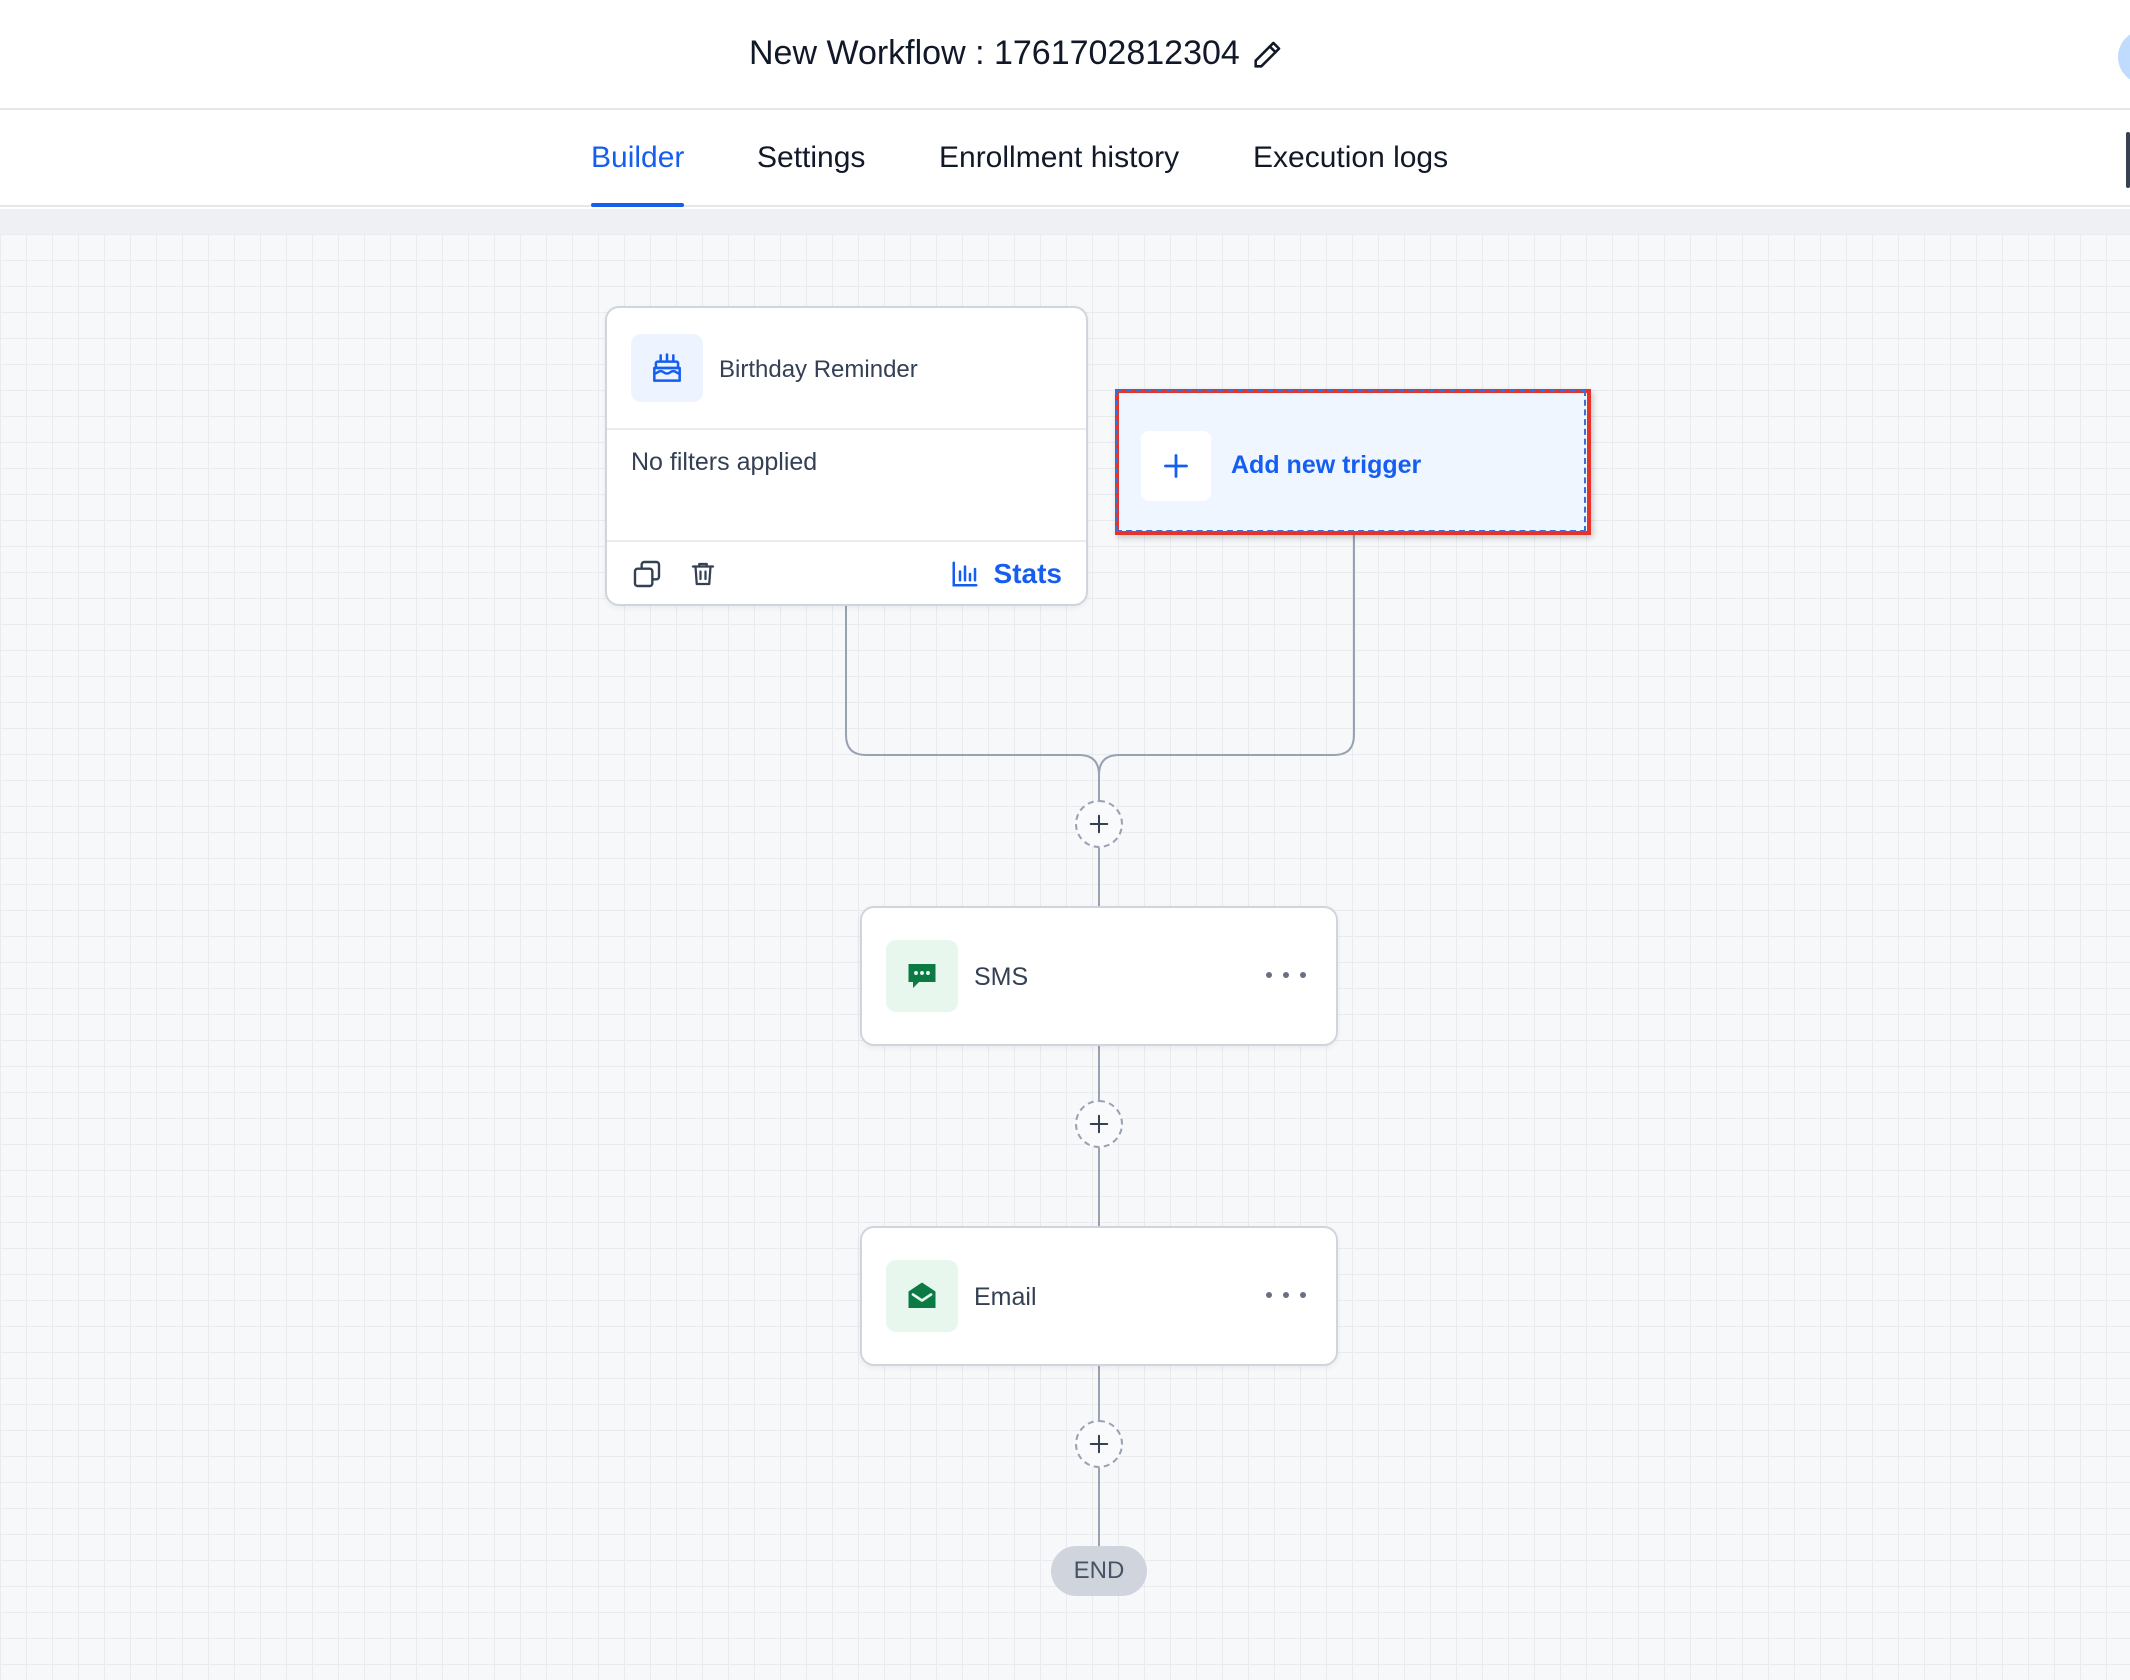  I want to click on action-card-sms: SMS, so click(1099, 976).